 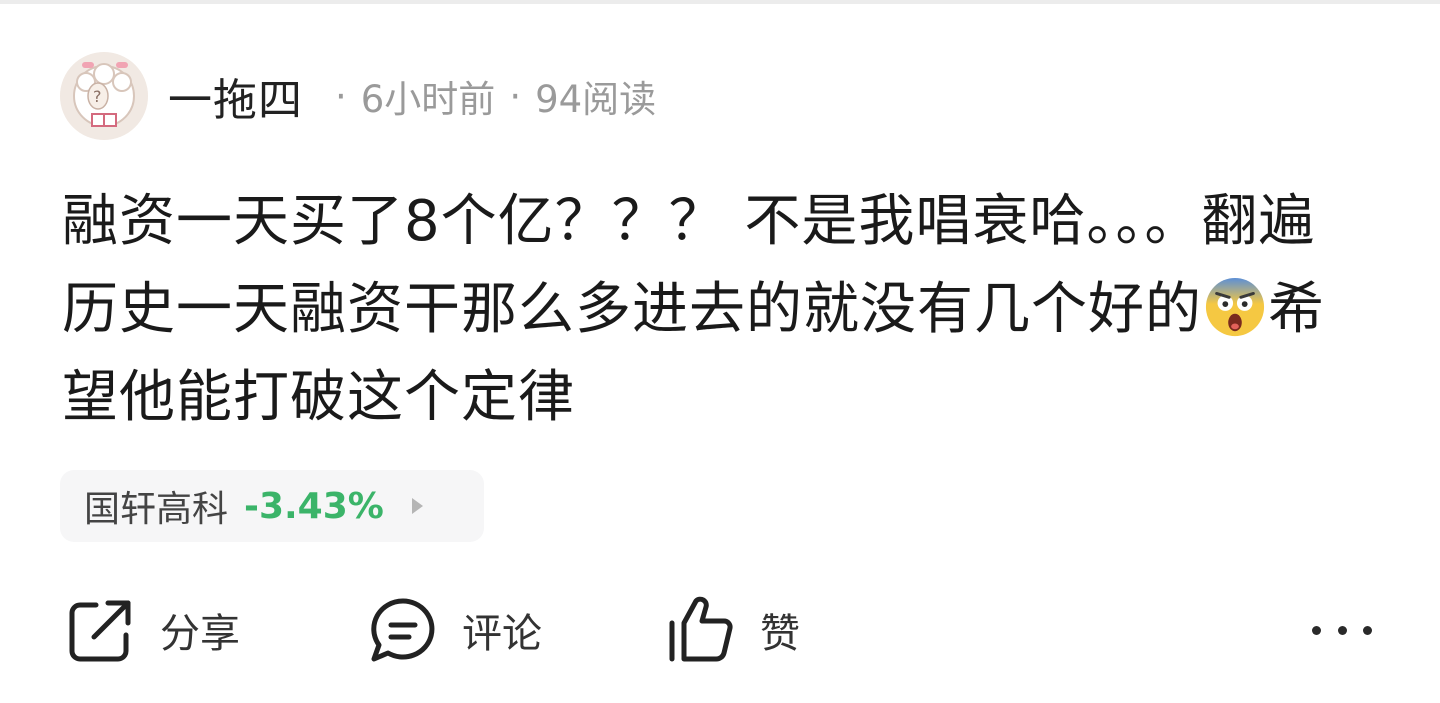 I want to click on author-name: 一拖四, so click(x=235, y=96).